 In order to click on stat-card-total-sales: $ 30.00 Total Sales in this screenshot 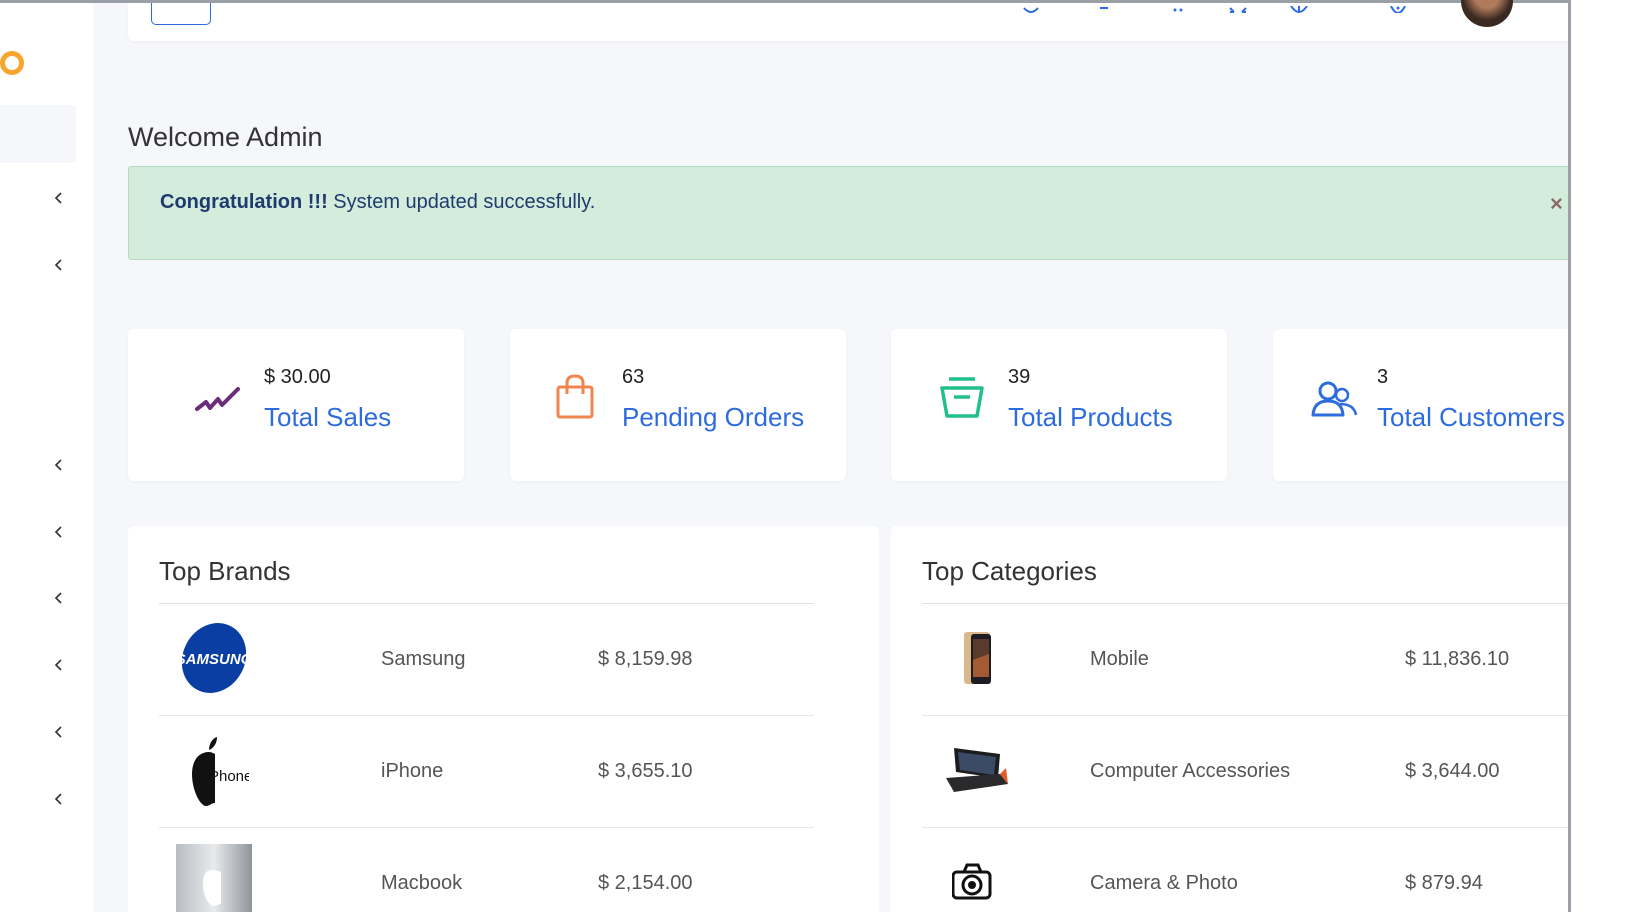, I will do `click(296, 405)`.